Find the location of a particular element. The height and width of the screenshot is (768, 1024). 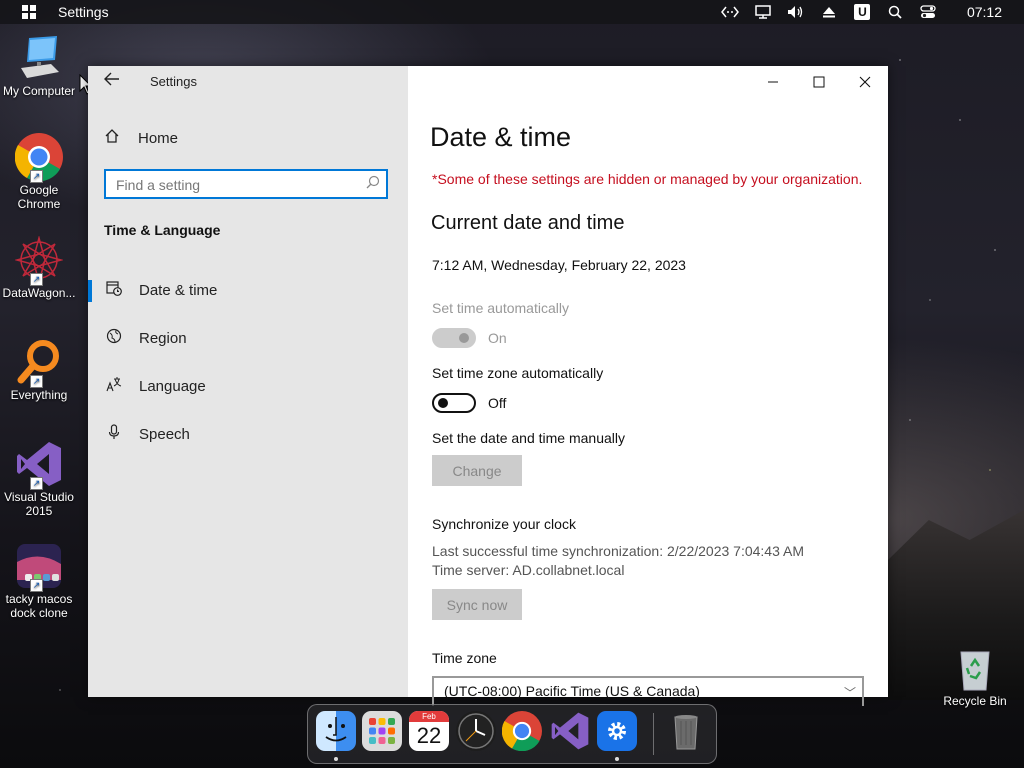

desktop-icon-label: Visual Studio 2015 is located at coordinates (39, 504).